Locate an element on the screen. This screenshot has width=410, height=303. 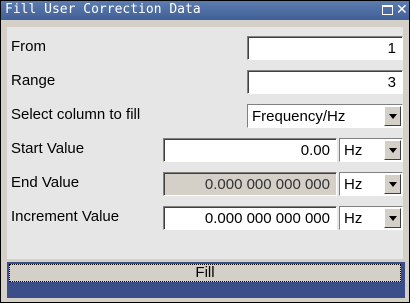
end-unit-value: Hz is located at coordinates (353, 184).